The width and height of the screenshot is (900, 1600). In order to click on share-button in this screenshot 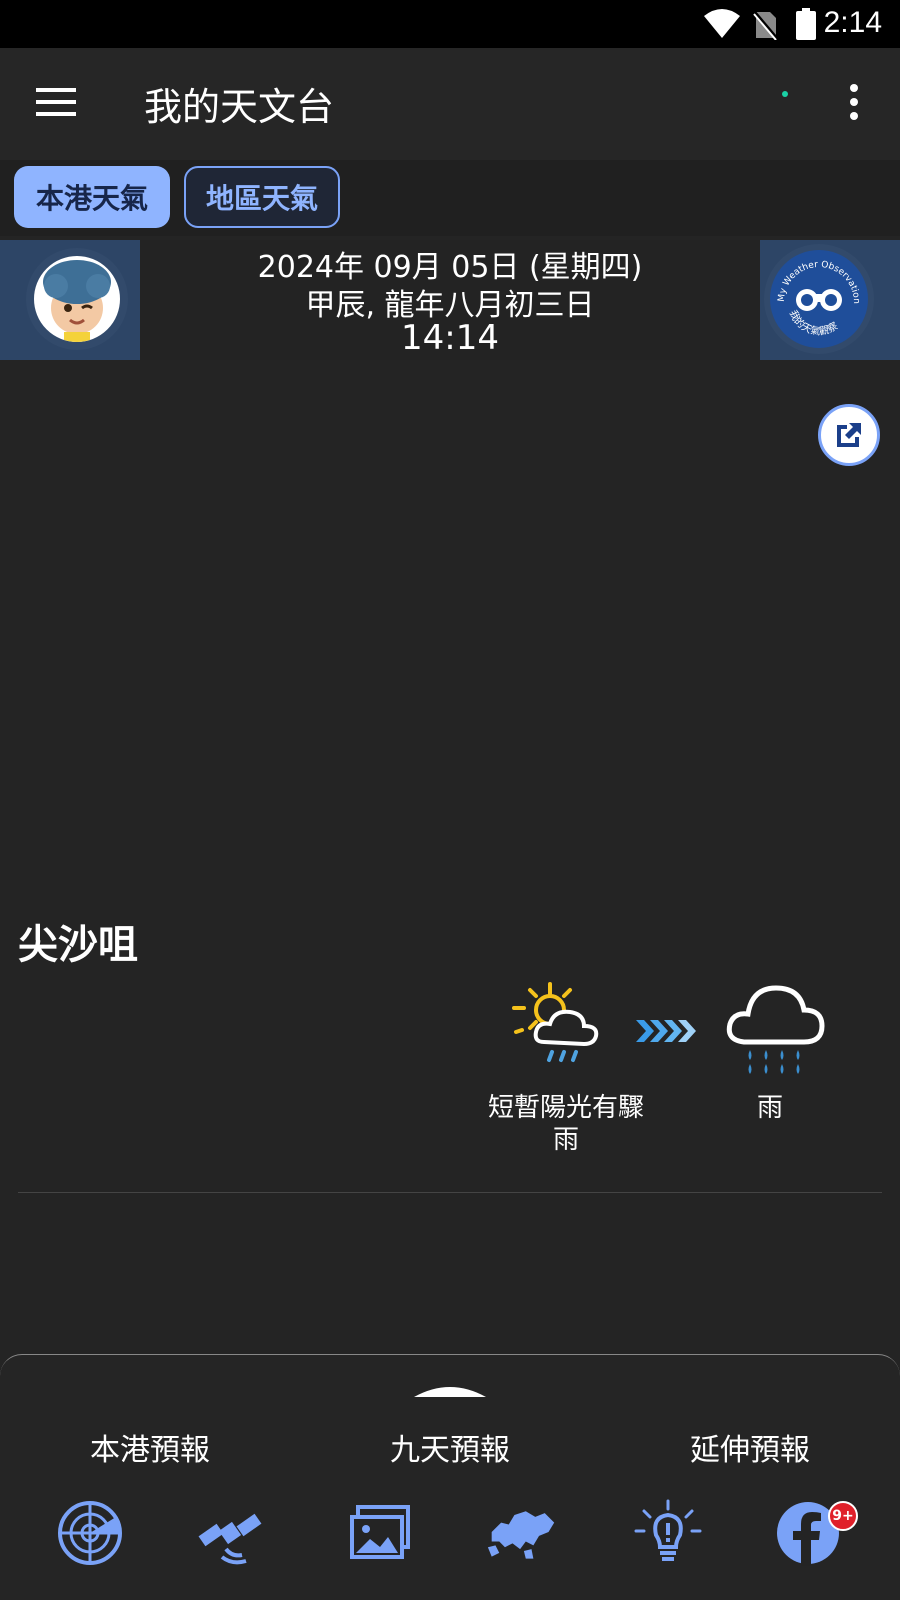, I will do `click(849, 435)`.